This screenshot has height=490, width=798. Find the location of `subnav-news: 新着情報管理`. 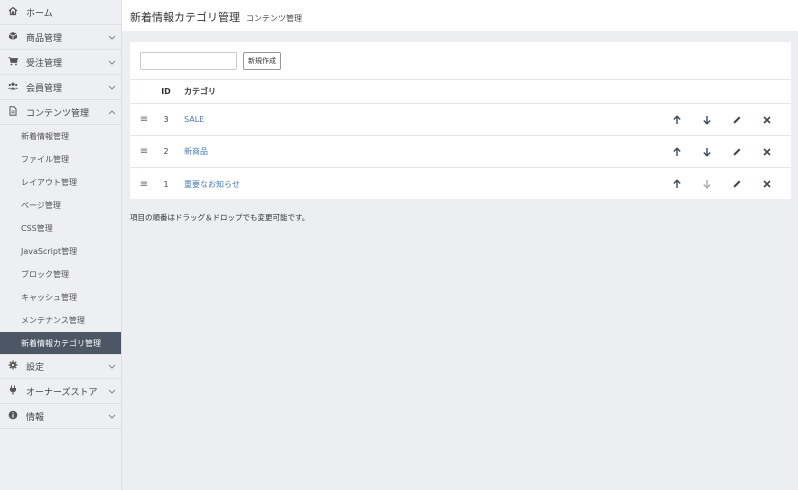

subnav-news: 新着情報管理 is located at coordinates (60, 136).